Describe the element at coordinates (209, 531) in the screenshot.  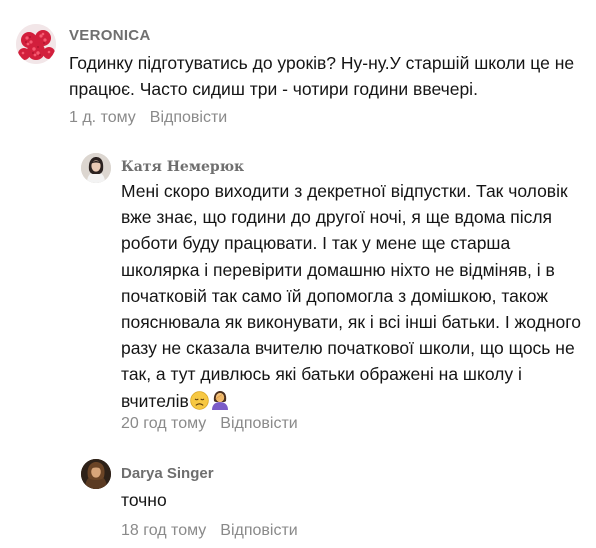
I see `comment-meta: 18 год тому Відповісти` at that location.